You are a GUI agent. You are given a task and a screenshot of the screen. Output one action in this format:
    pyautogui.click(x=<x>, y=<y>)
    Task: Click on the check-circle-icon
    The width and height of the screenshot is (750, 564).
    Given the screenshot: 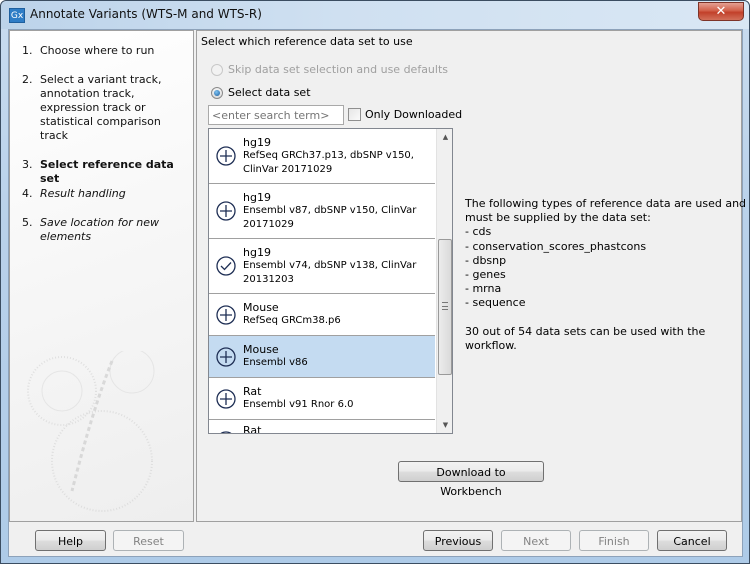 What is the action you would take?
    pyautogui.click(x=226, y=266)
    